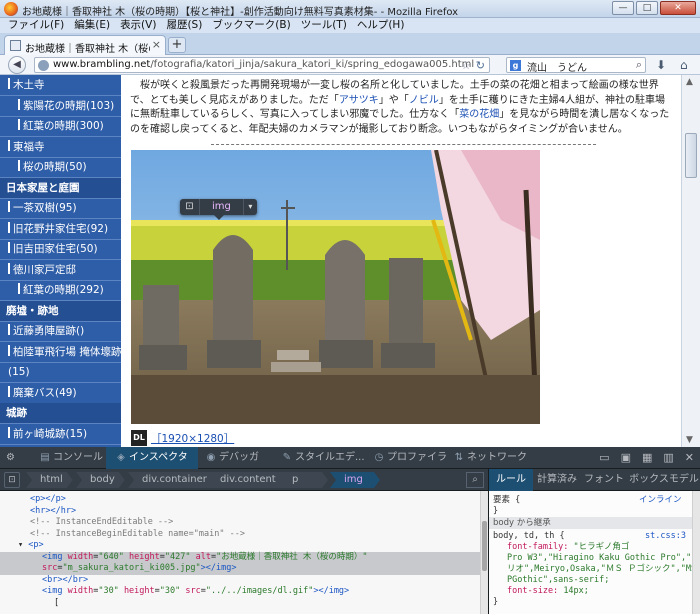 This screenshot has width=700, height=614. I want to click on minimize-button: —, so click(623, 8).